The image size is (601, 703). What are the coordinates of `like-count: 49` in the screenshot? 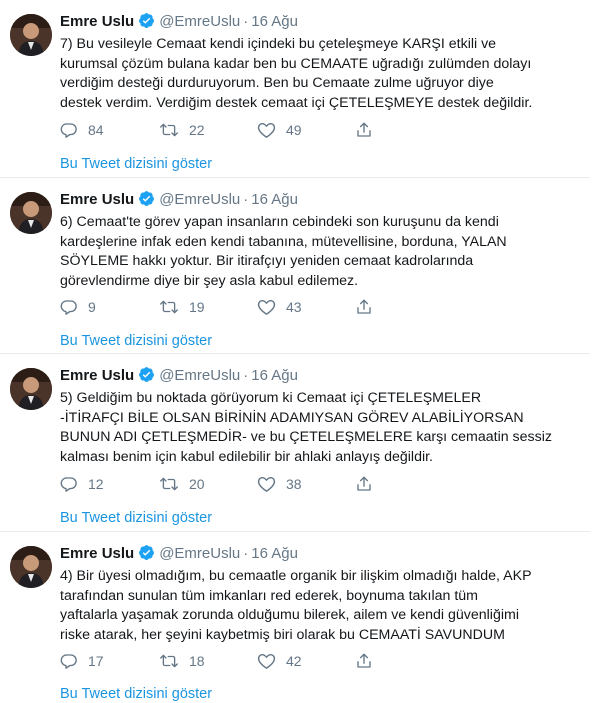 It's located at (294, 130).